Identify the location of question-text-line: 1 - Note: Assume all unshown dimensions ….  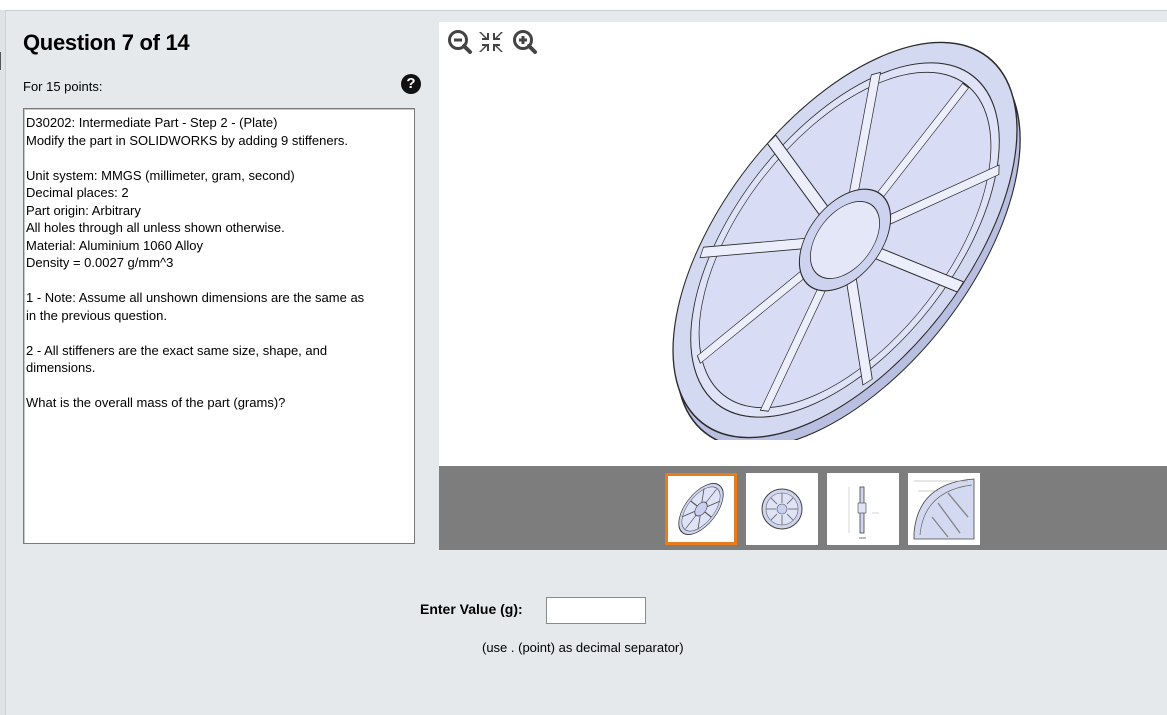
(195, 297).